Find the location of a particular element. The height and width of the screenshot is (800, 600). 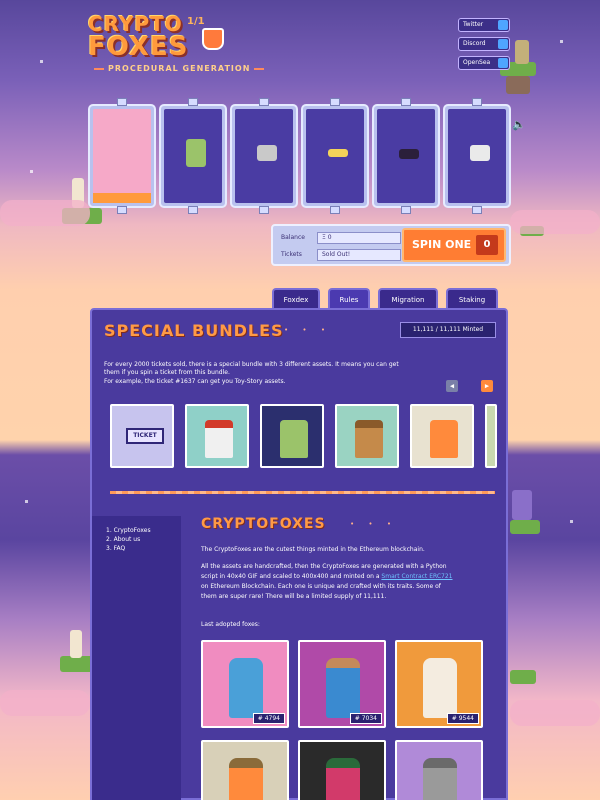

reel-eyes is located at coordinates (335, 156).